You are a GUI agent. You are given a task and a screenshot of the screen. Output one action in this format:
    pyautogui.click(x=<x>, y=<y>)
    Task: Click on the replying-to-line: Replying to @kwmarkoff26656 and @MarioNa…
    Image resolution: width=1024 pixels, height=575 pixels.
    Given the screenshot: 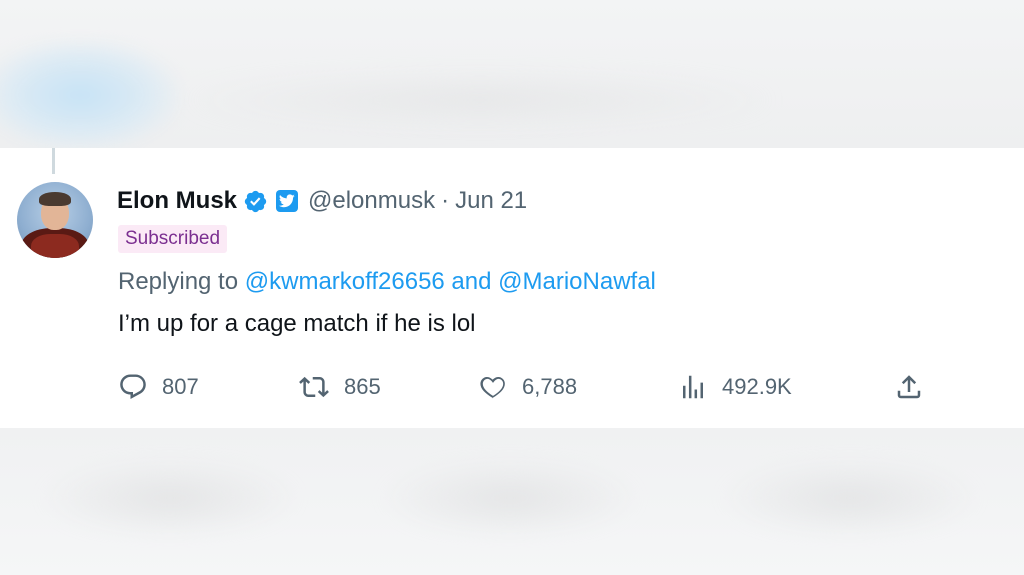 What is the action you would take?
    pyautogui.click(x=387, y=282)
    